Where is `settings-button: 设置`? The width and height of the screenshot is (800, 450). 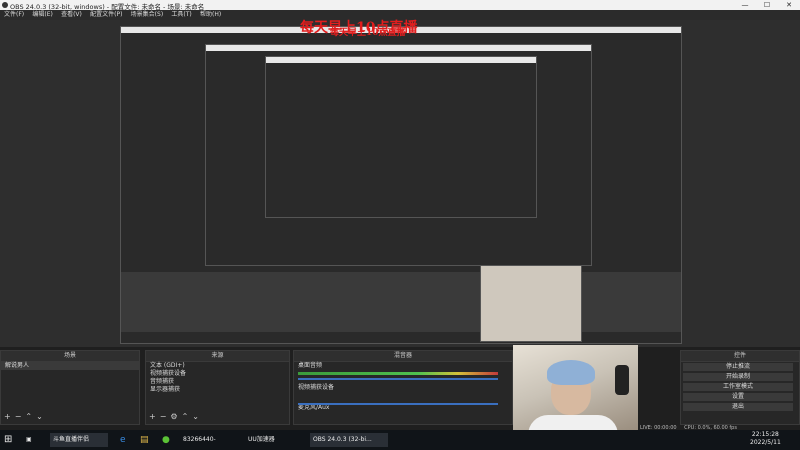
settings-button: 设置 is located at coordinates (738, 397).